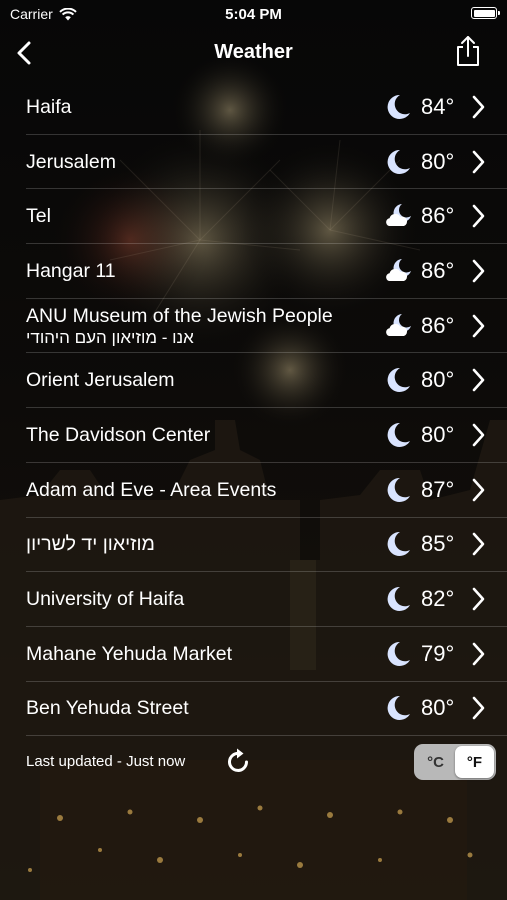 The width and height of the screenshot is (507, 900). I want to click on location-name-text: Haifa, so click(49, 106).